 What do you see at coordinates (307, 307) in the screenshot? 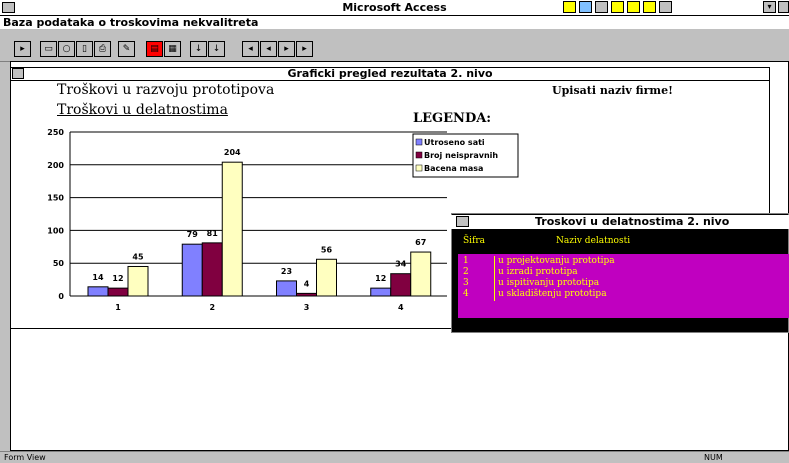
I see `x-tick-label: 3` at bounding box center [307, 307].